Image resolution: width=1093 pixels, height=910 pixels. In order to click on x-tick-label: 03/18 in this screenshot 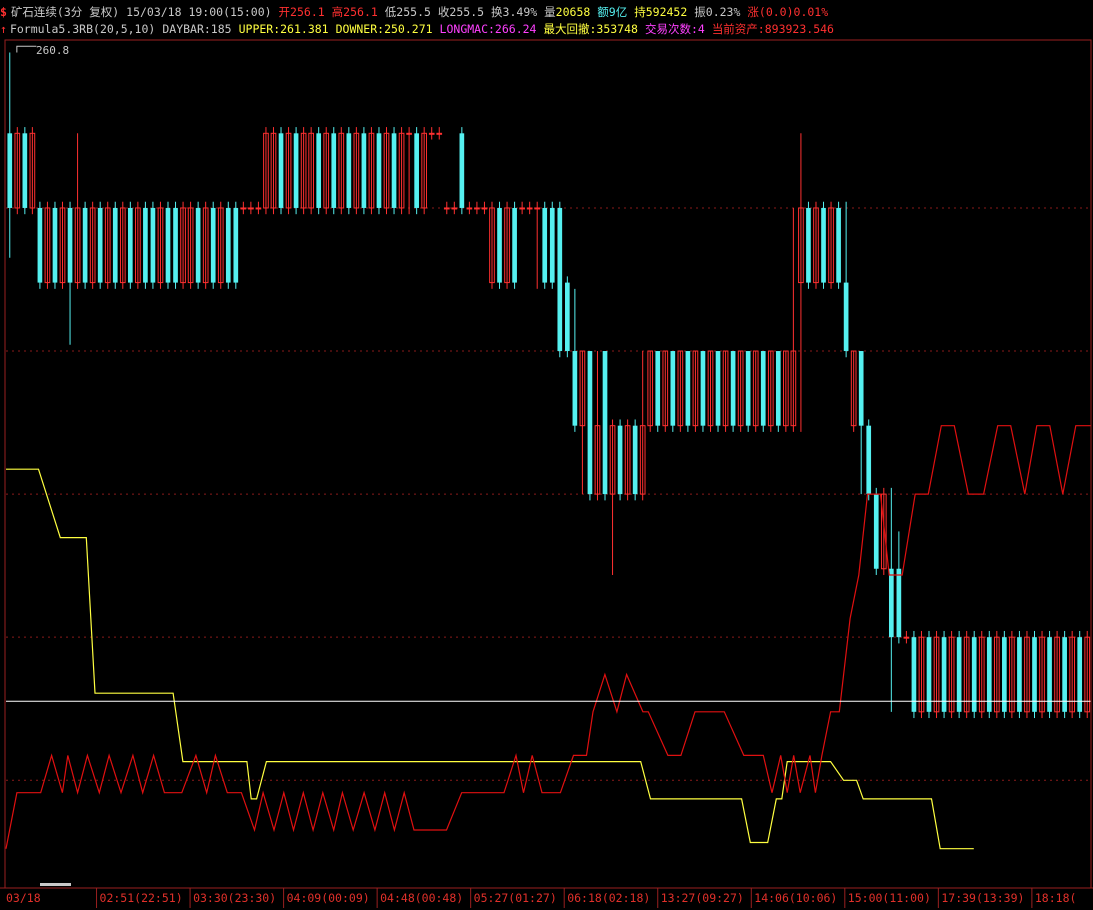, I will do `click(23, 898)`.